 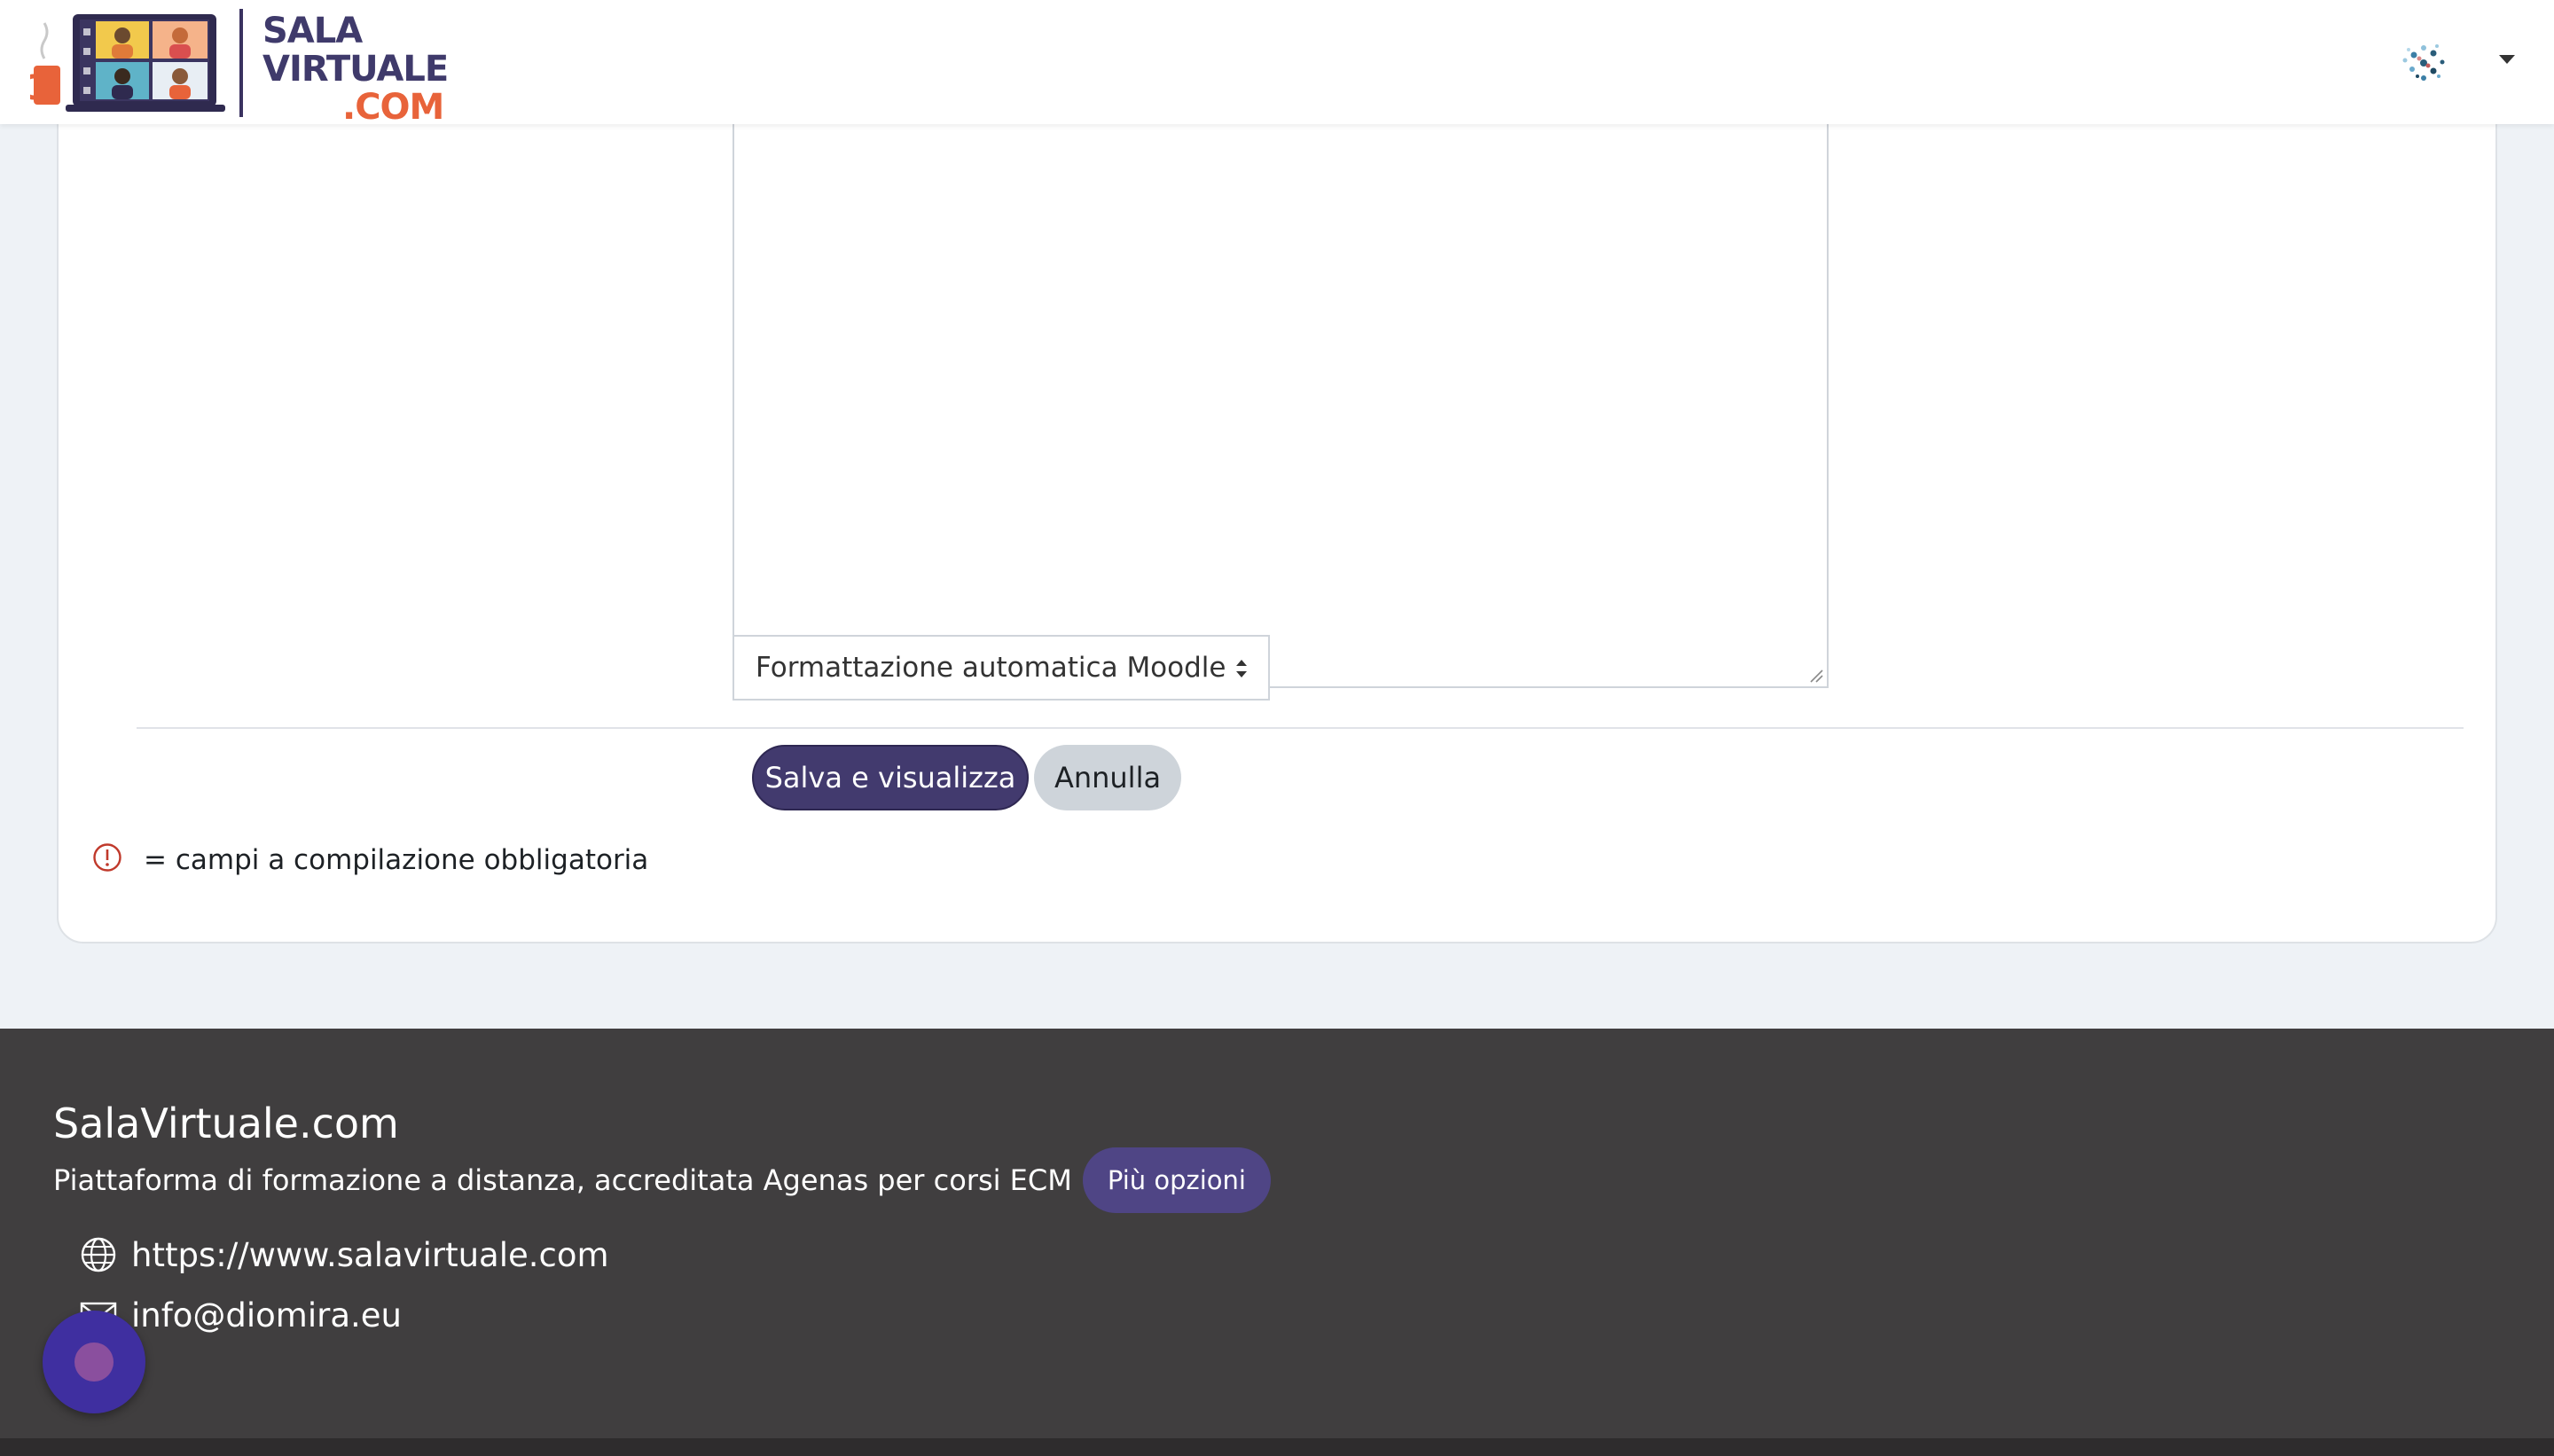 I want to click on more-options-button: Più opzioni, so click(x=1176, y=1180).